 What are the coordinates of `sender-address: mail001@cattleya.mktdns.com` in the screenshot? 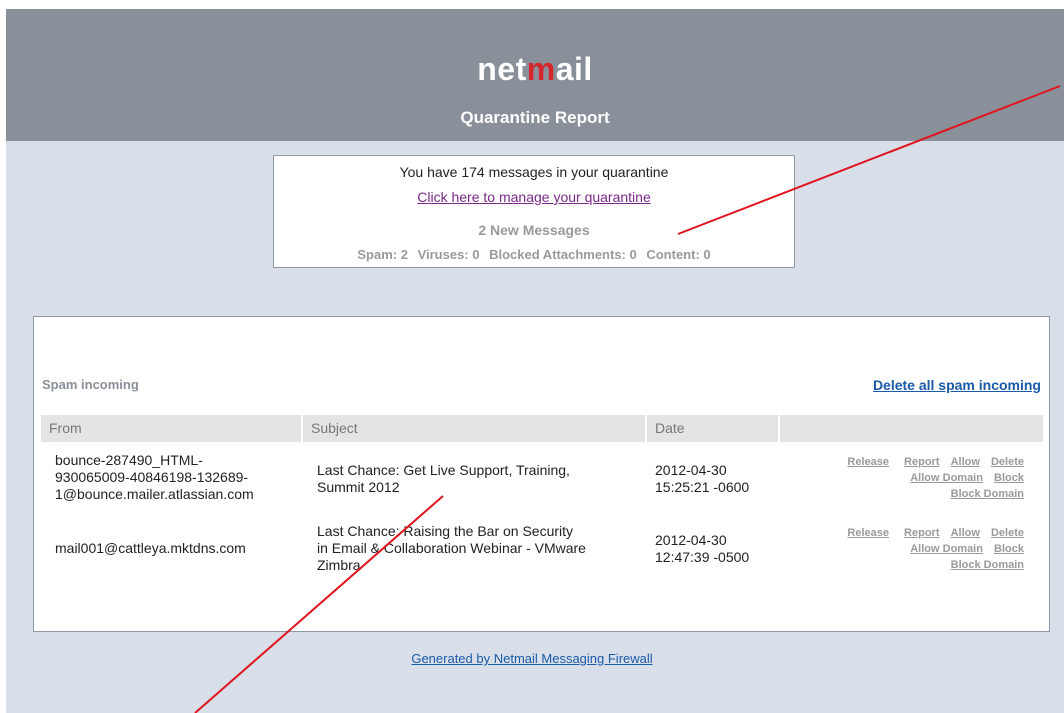 It's located at (150, 548).